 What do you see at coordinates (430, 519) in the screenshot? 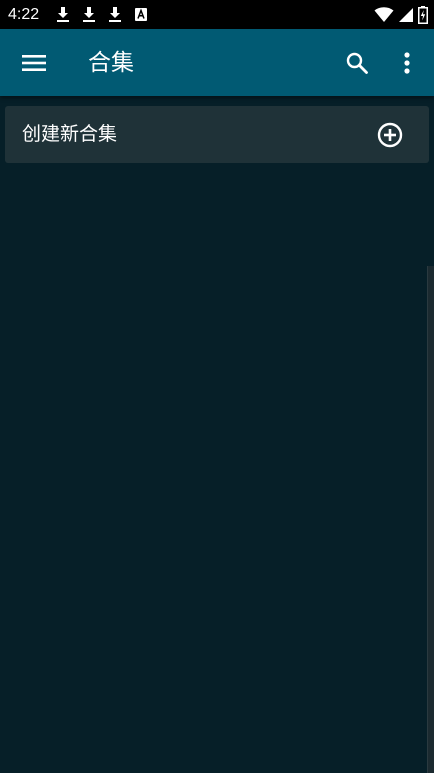
I see `scrollbar` at bounding box center [430, 519].